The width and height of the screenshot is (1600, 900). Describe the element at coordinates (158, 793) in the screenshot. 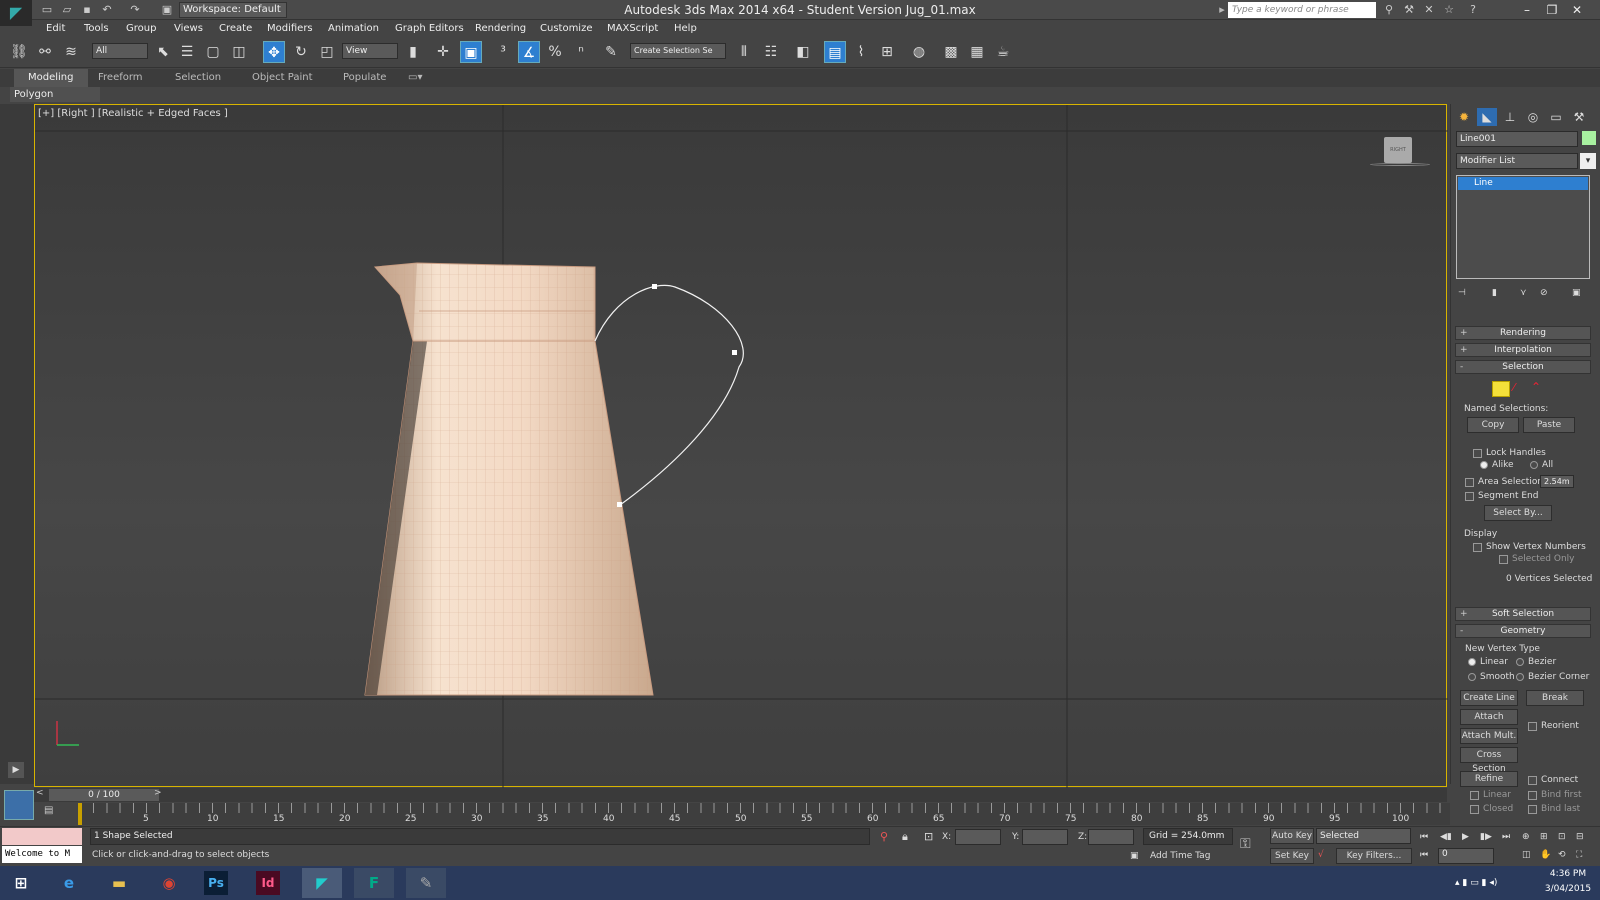

I see `next-frame-arrow: >` at that location.